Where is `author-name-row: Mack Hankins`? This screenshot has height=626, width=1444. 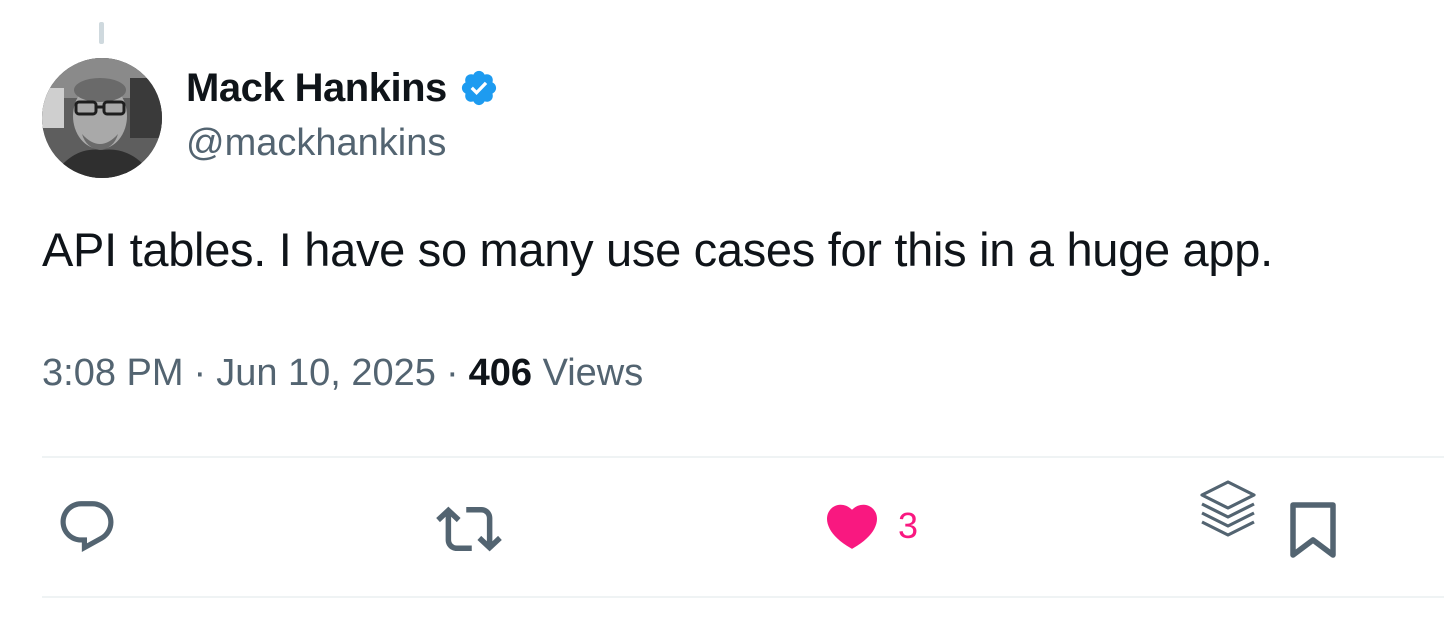
author-name-row: Mack Hankins is located at coordinates (342, 88).